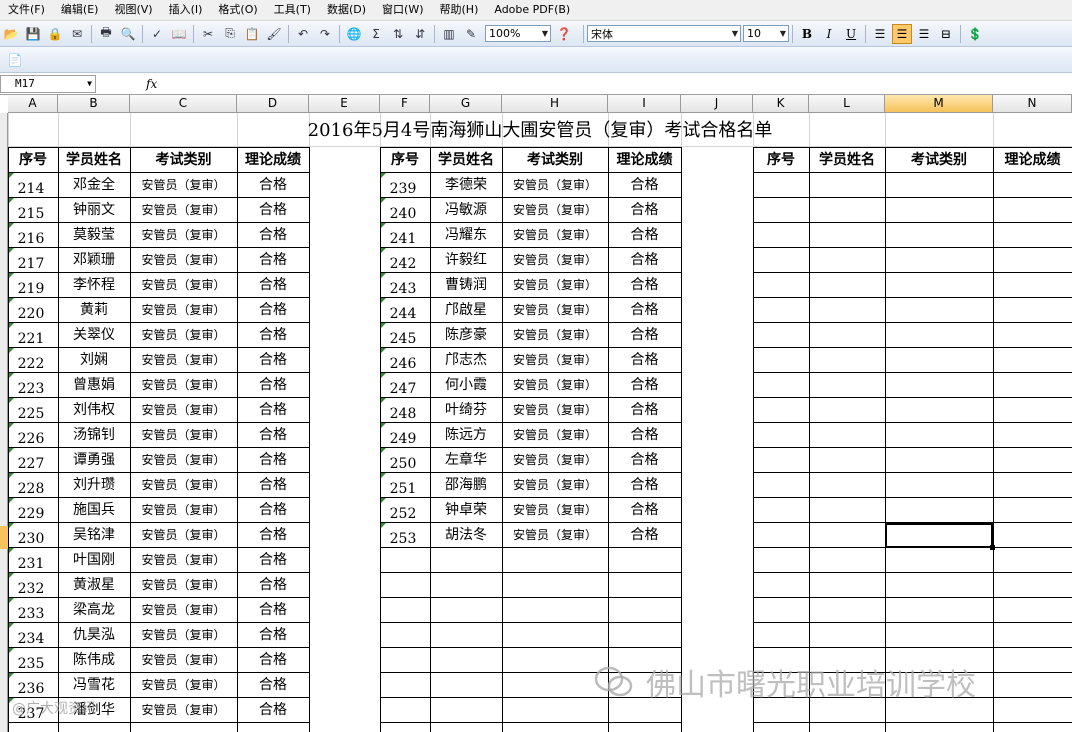  Describe the element at coordinates (466, 410) in the screenshot. I see `name-cell: 叶绮芬` at that location.